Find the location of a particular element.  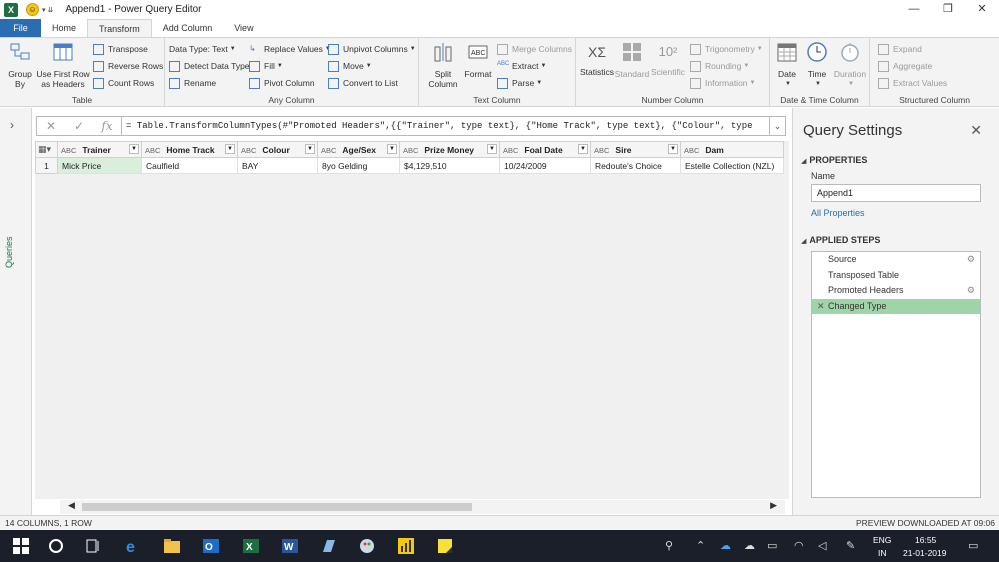

data-type-dropdown: Data Type: Text ▼ is located at coordinates (202, 49).